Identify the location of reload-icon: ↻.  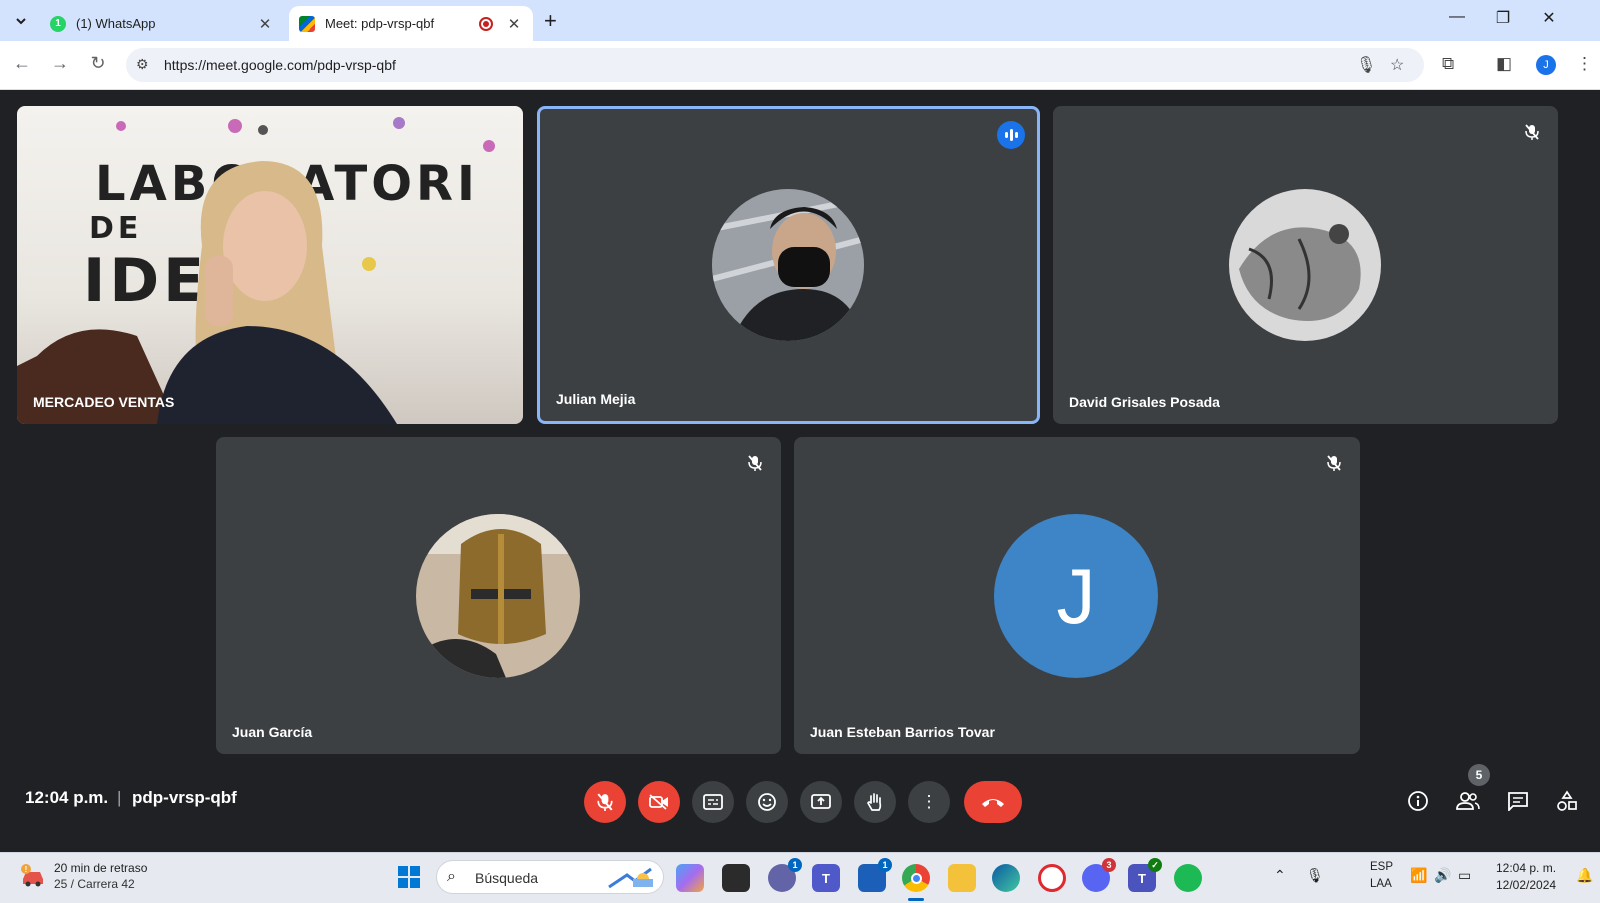
(98, 63).